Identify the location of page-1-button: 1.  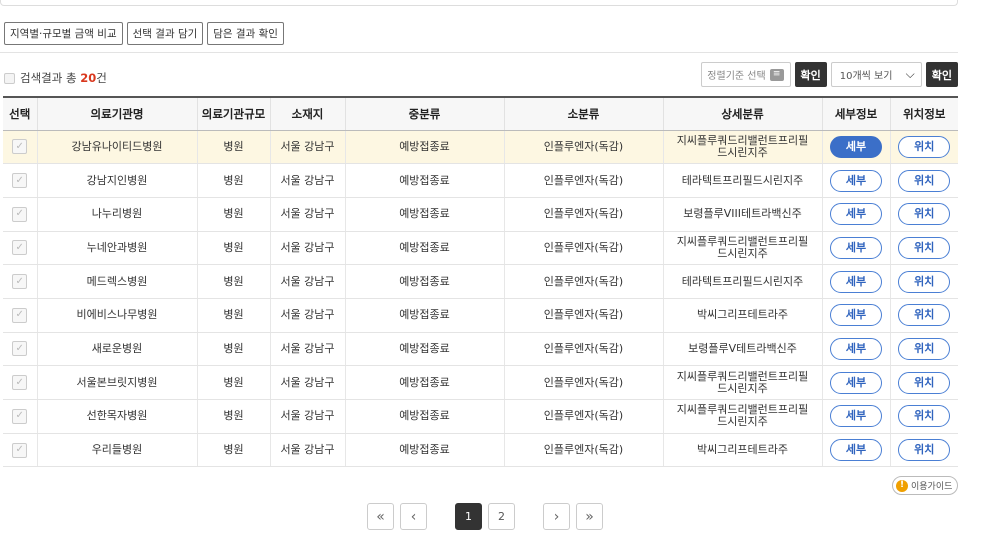
(468, 516).